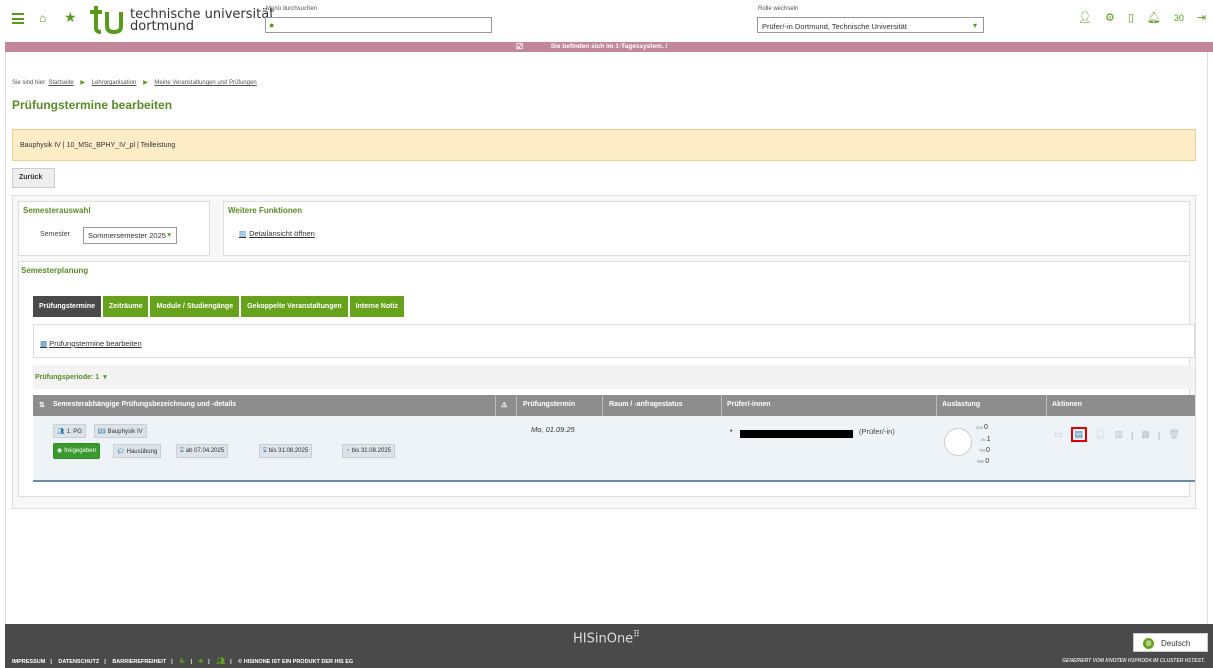 This screenshot has width=1213, height=668. Describe the element at coordinates (67, 306) in the screenshot. I see `tab-exam-dates: Prüfungstermine` at that location.